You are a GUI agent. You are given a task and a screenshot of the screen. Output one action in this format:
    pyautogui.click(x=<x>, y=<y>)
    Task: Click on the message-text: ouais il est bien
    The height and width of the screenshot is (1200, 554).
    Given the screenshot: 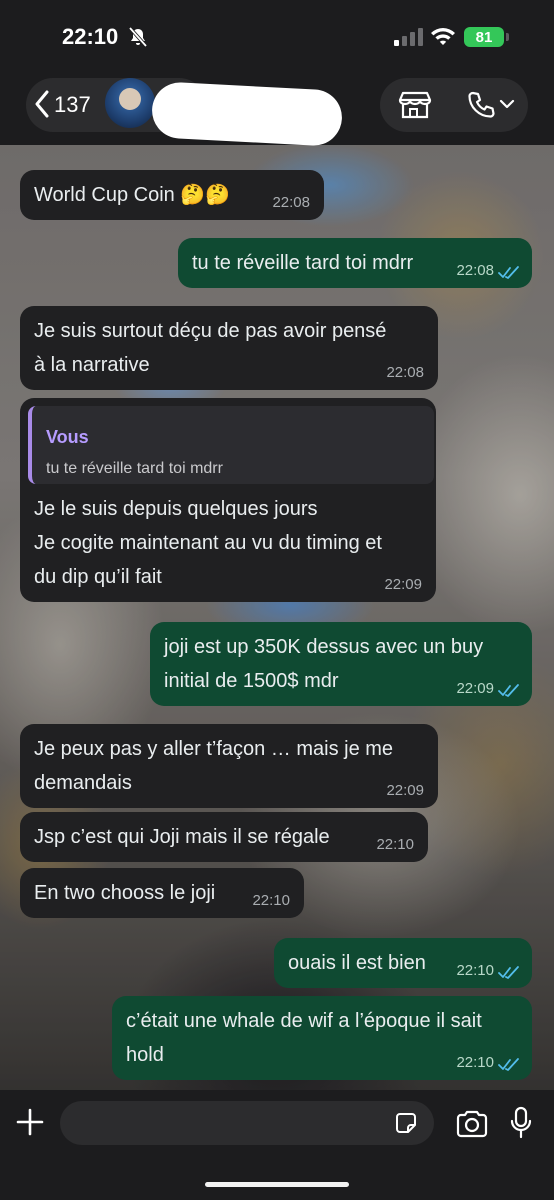 What is the action you would take?
    pyautogui.click(x=357, y=963)
    